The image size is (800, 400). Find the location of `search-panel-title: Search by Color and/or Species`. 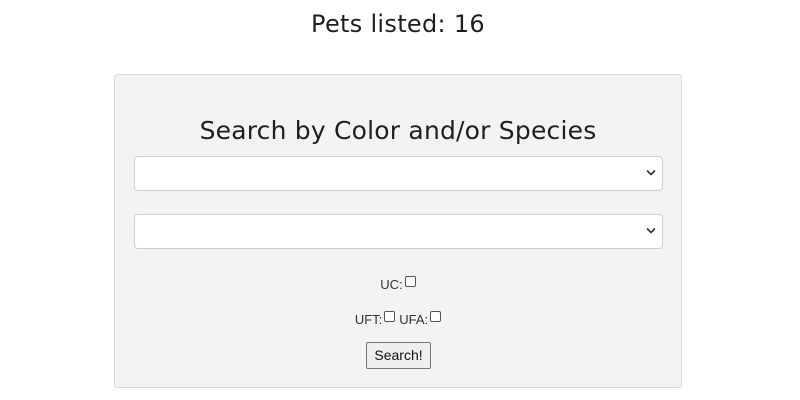

search-panel-title: Search by Color and/or Species is located at coordinates (398, 130).